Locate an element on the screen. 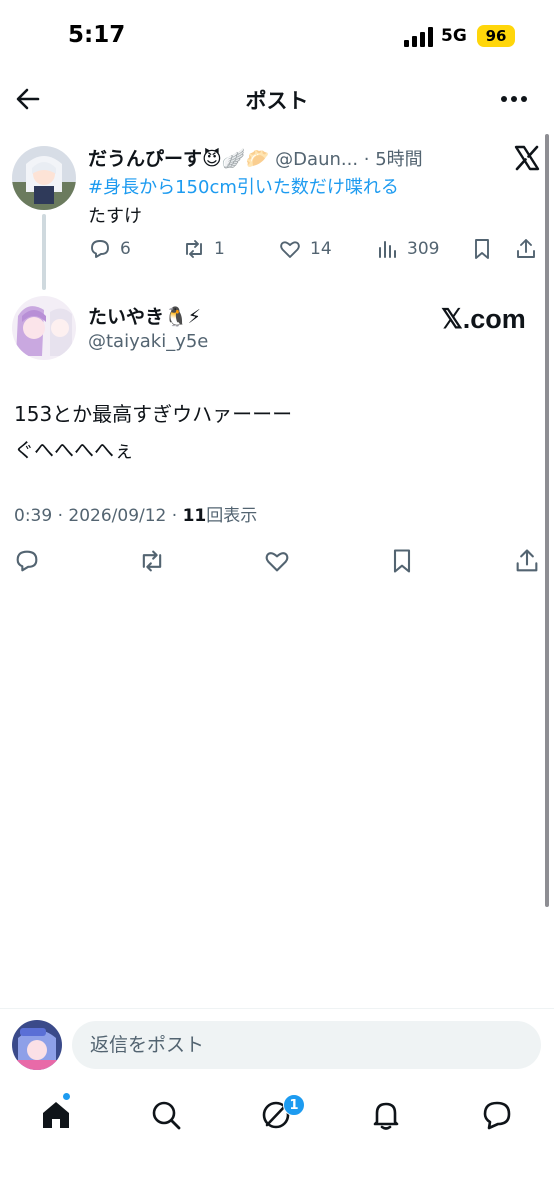 This screenshot has width=554, height=1199. status-time: 5:17 is located at coordinates (97, 35).